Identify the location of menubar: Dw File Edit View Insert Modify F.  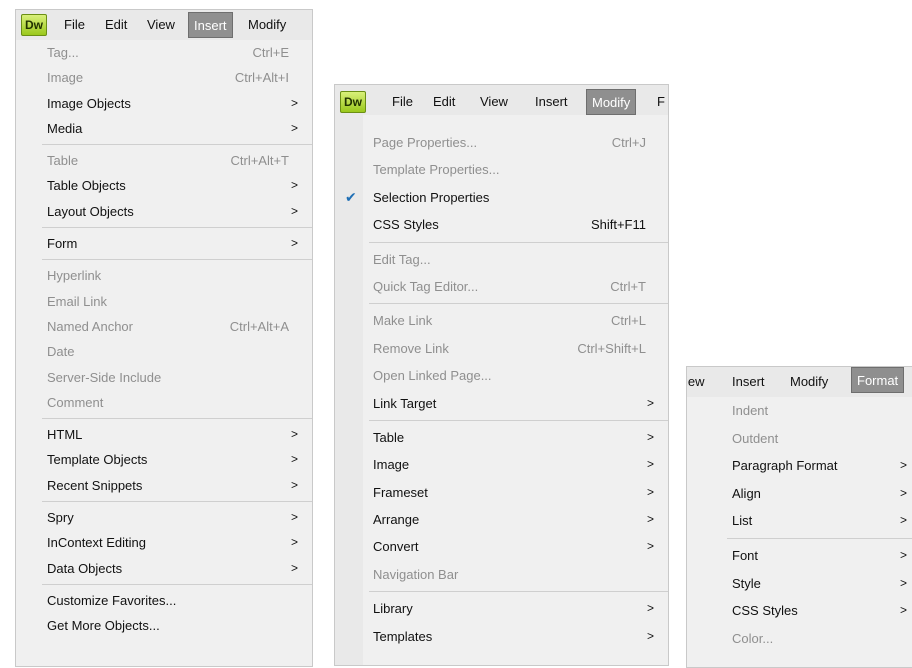
(501, 100).